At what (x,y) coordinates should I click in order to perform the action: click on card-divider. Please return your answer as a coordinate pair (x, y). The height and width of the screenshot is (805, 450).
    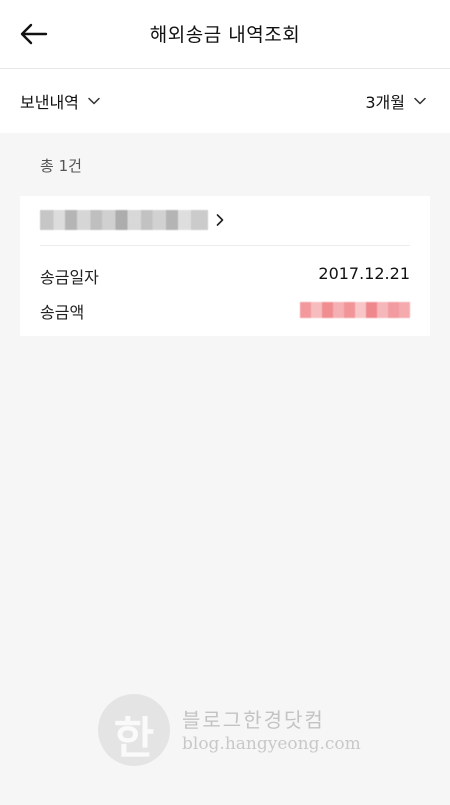
    Looking at the image, I should click on (225, 245).